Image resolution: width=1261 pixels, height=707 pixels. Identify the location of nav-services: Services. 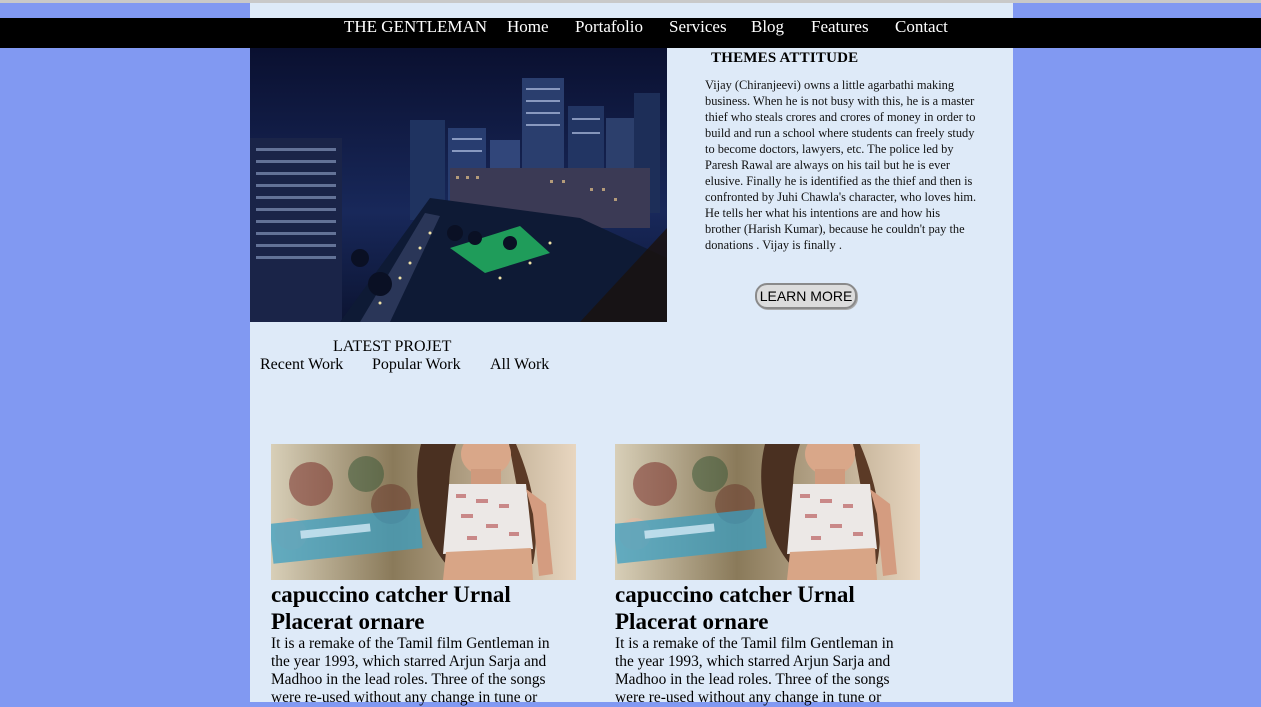
(698, 27).